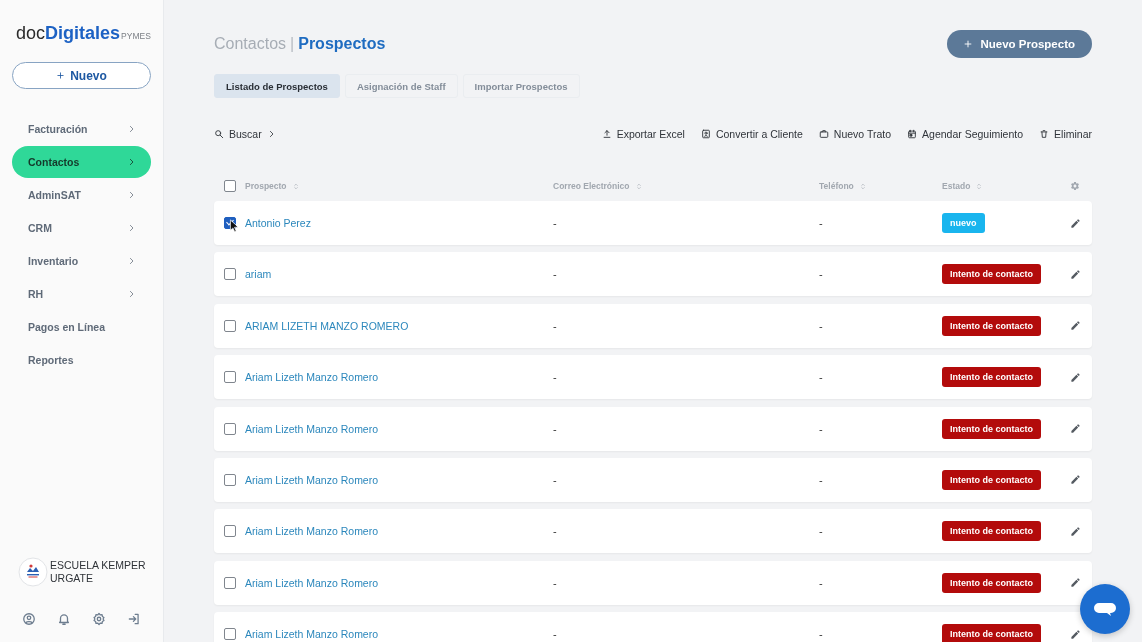  What do you see at coordinates (81, 162) in the screenshot?
I see `sidebar-item: Contactos` at bounding box center [81, 162].